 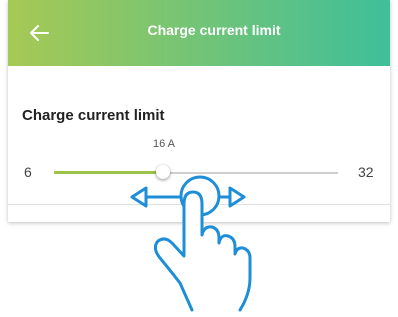 What do you see at coordinates (196, 173) in the screenshot?
I see `charge-current-slider` at bounding box center [196, 173].